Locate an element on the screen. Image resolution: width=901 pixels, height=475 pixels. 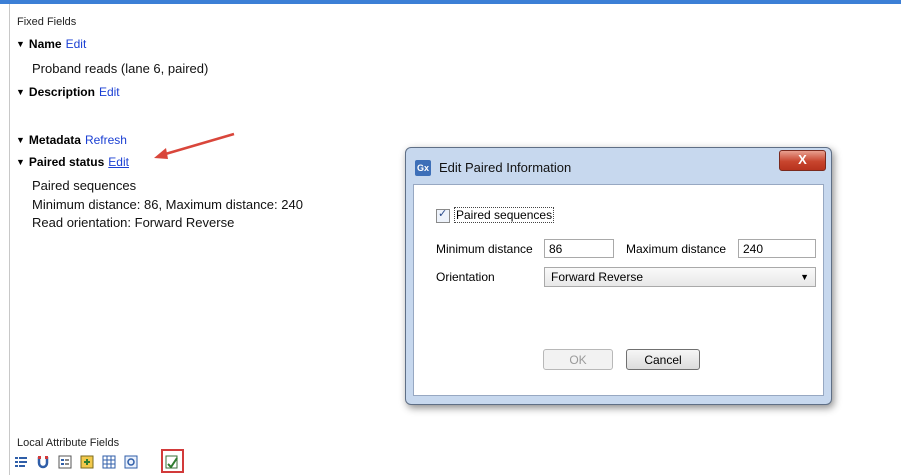
ok-button: OK is located at coordinates (578, 359).